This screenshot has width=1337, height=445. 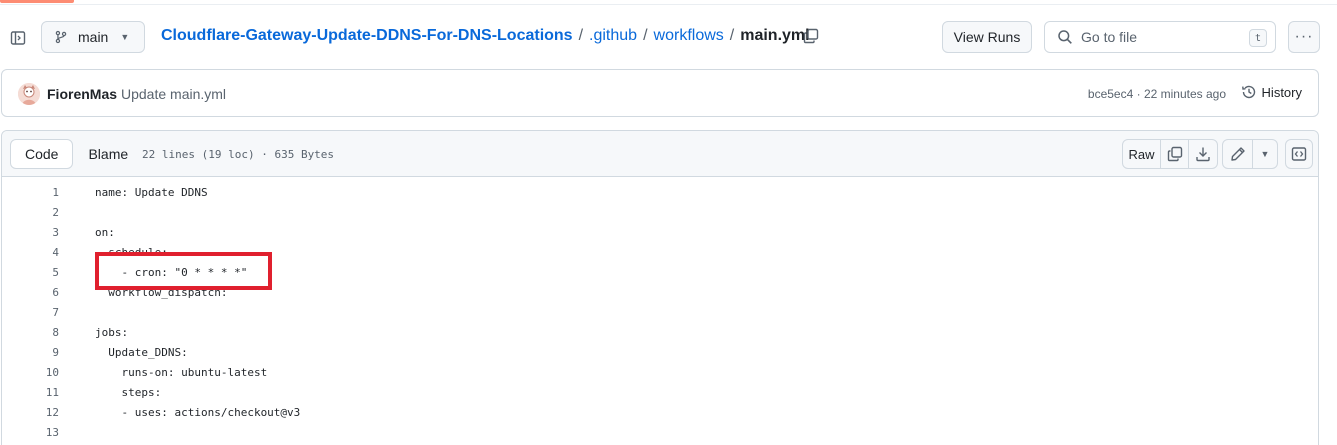 I want to click on search-icon, so click(x=1065, y=37).